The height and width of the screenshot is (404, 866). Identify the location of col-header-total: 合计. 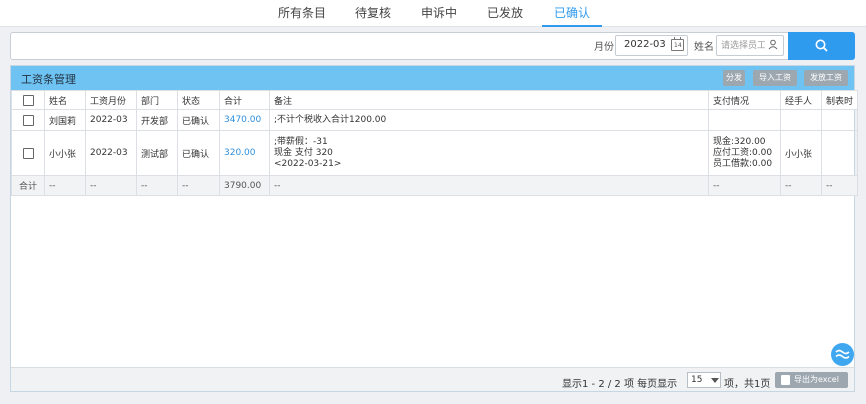
(244, 100).